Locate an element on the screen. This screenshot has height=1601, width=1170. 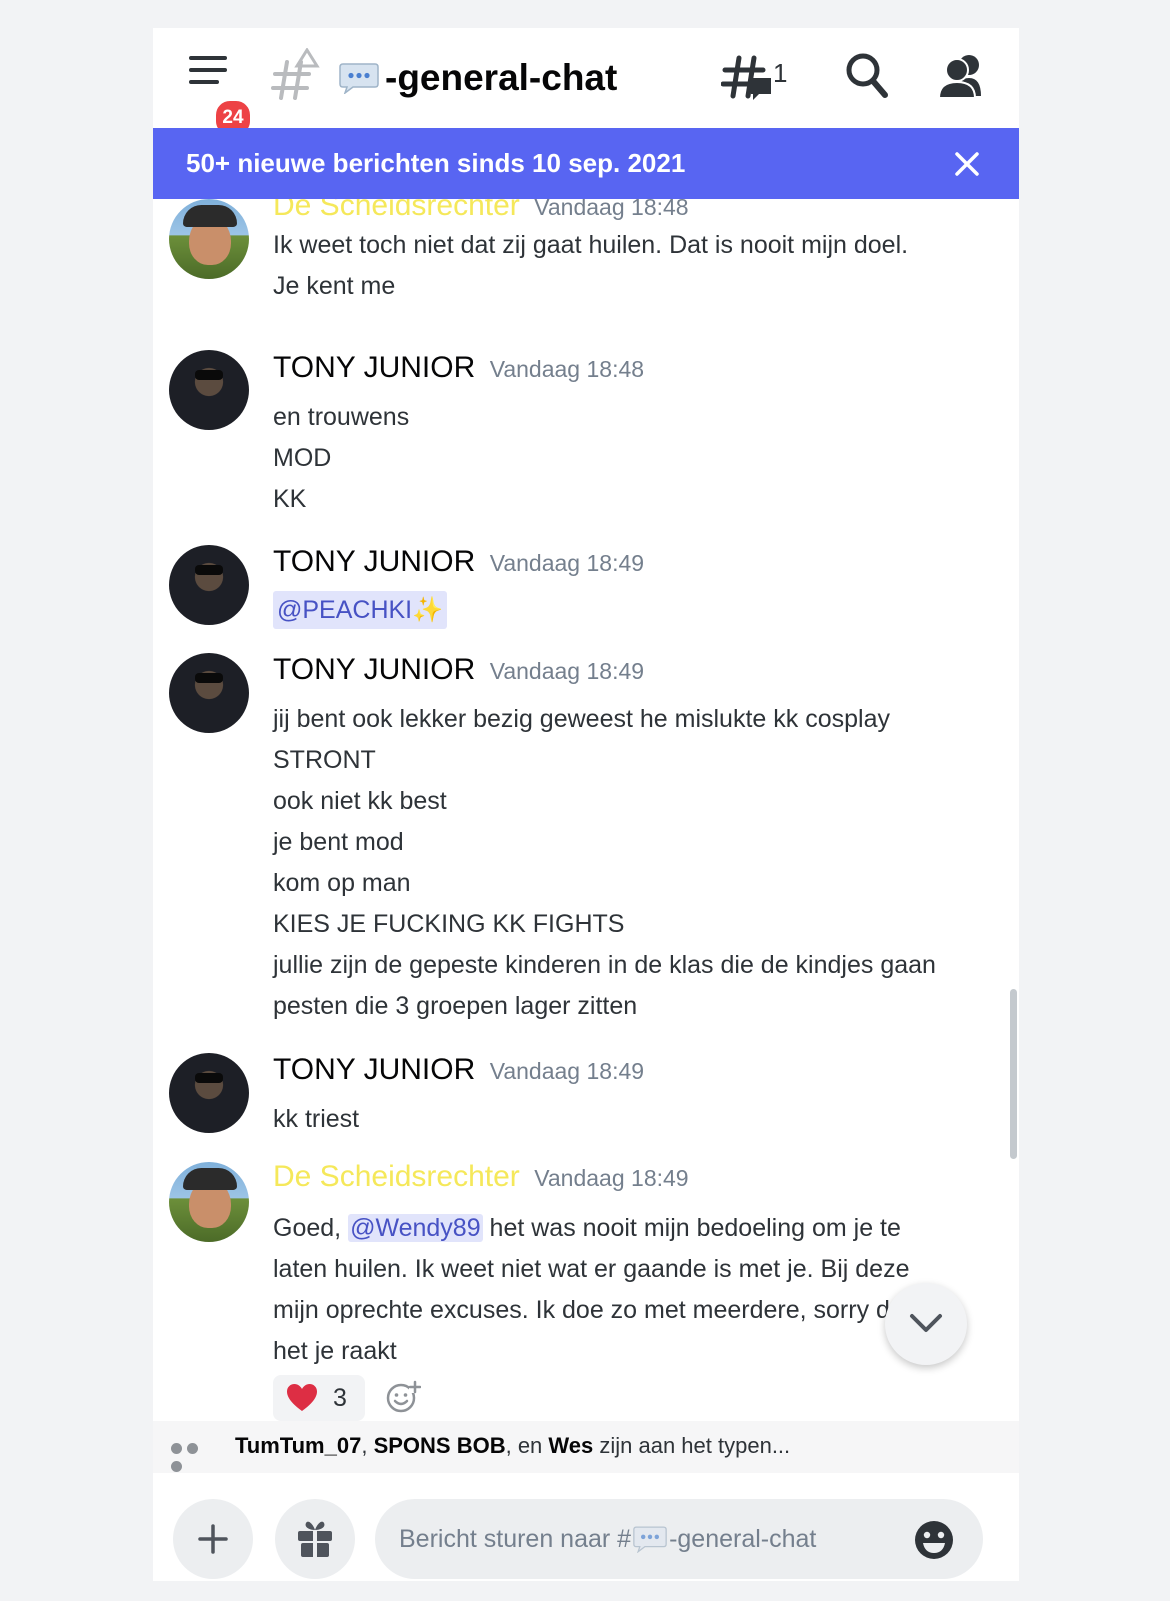
menu-button is located at coordinates (214, 79).